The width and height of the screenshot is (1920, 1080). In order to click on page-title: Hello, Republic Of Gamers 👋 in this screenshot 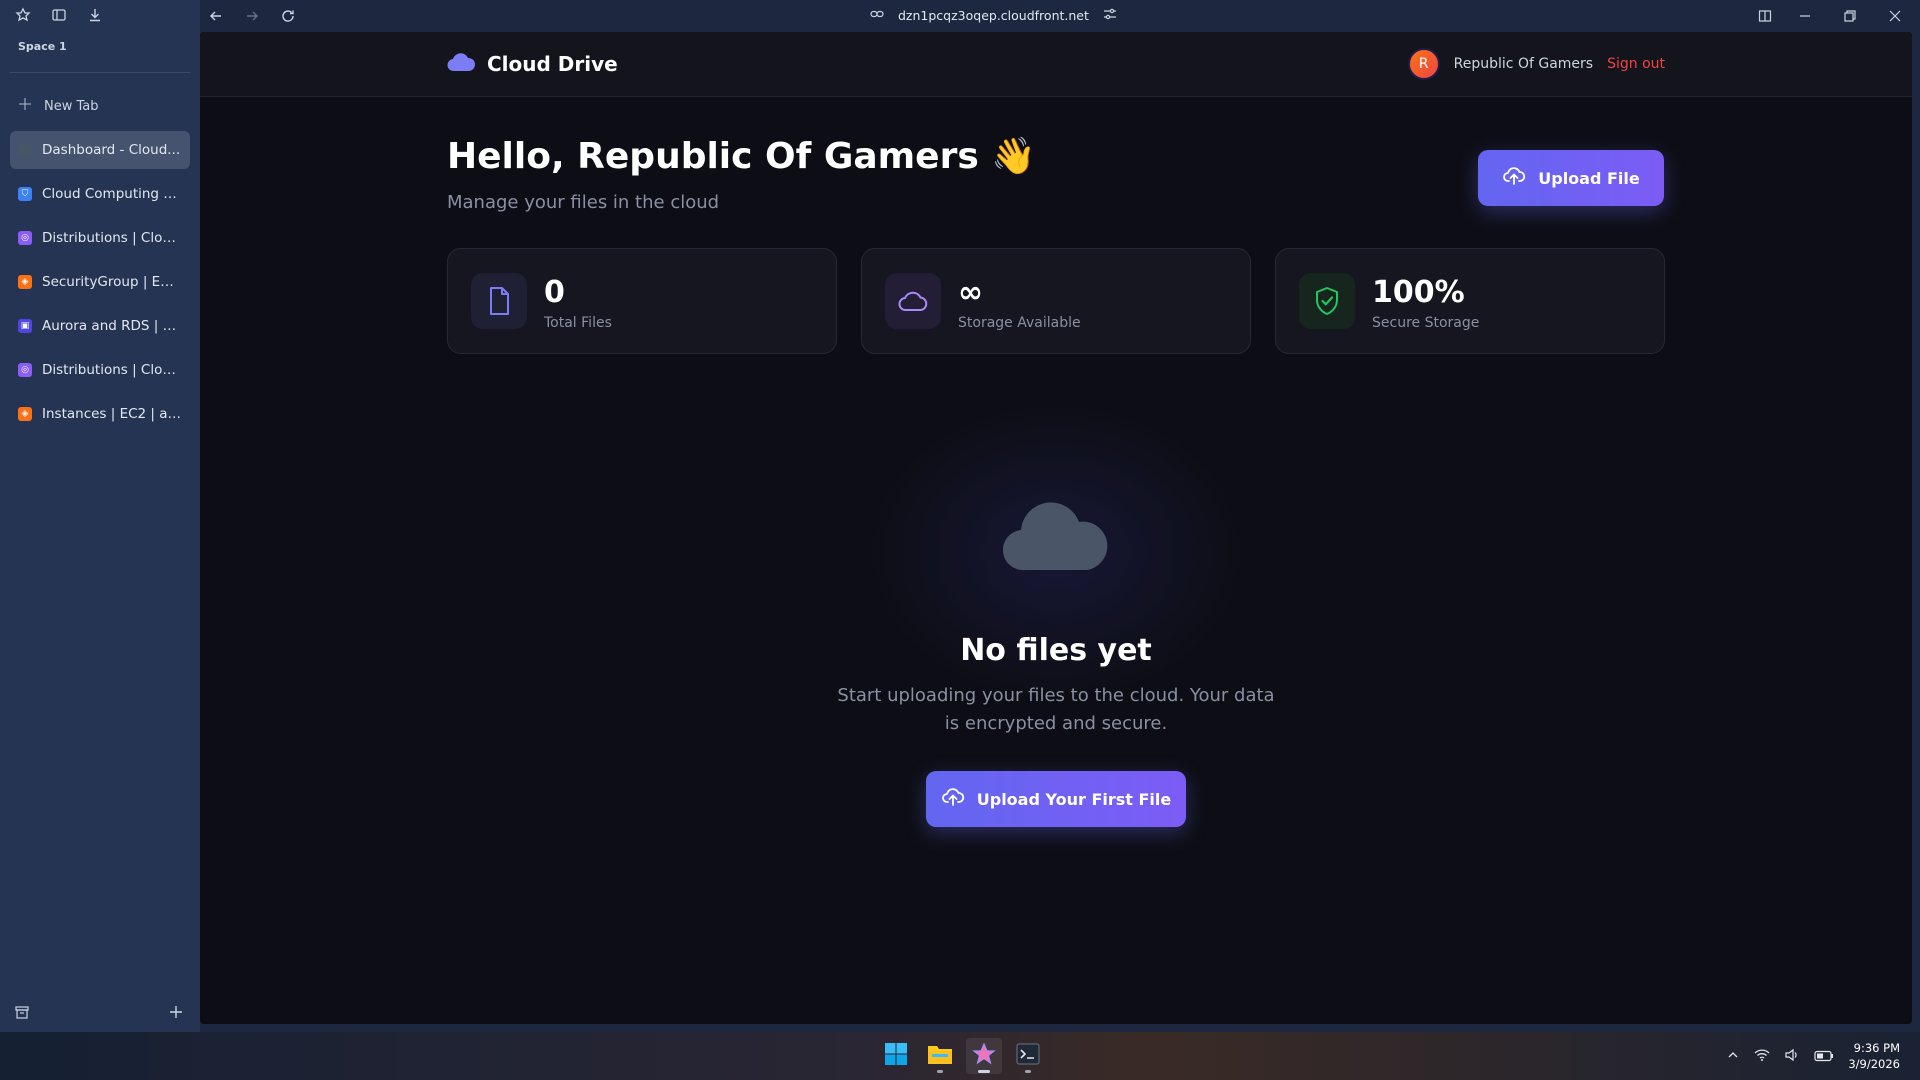, I will do `click(742, 156)`.